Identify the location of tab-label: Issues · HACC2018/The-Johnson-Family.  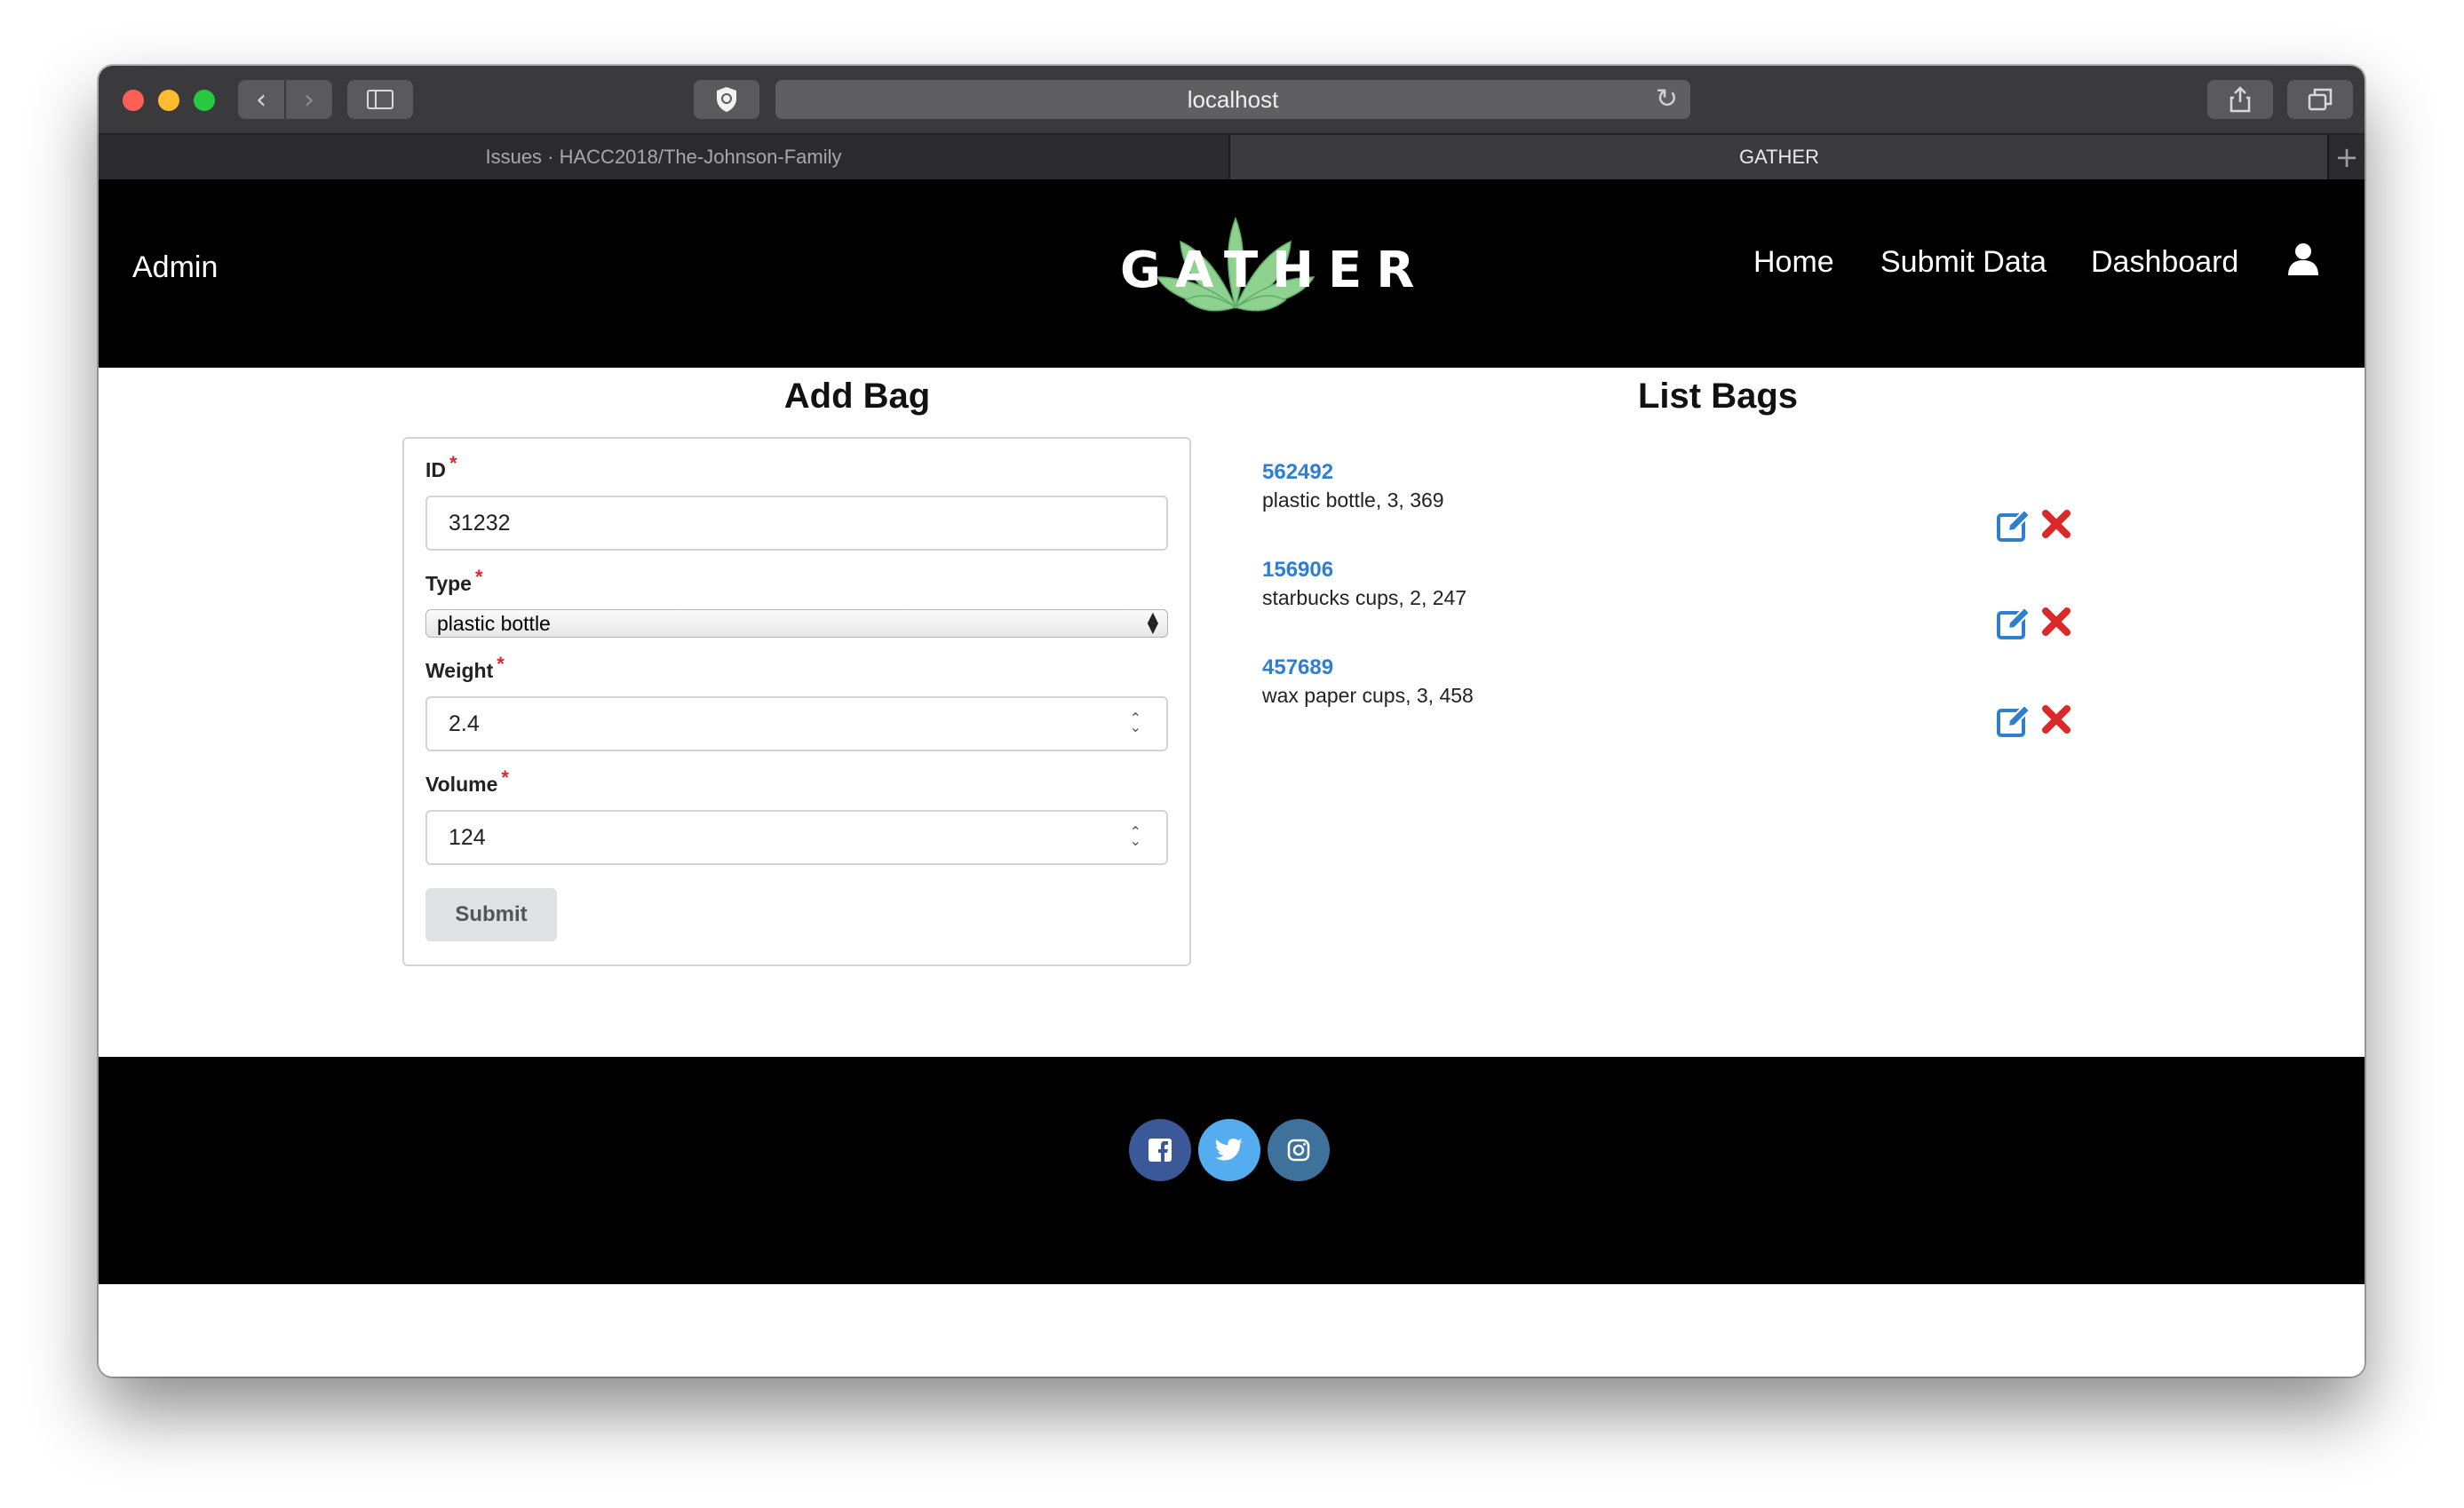
(663, 157).